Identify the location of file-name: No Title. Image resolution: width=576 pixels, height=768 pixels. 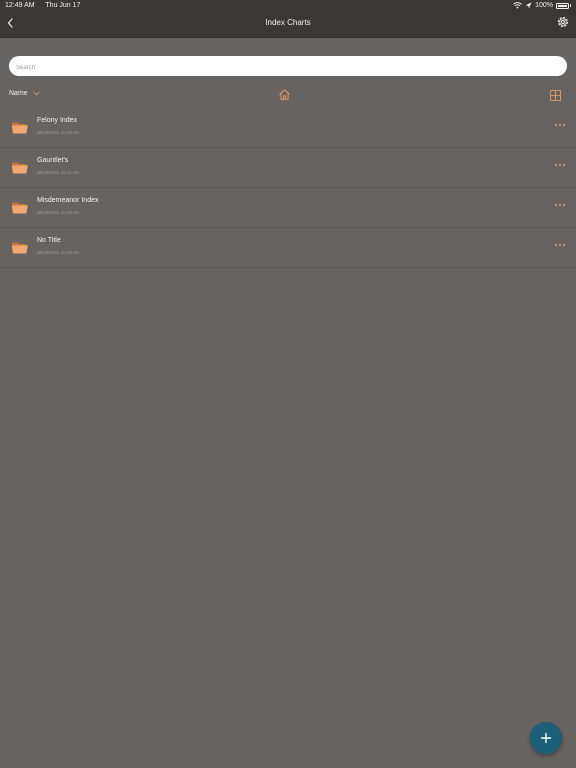
(49, 240).